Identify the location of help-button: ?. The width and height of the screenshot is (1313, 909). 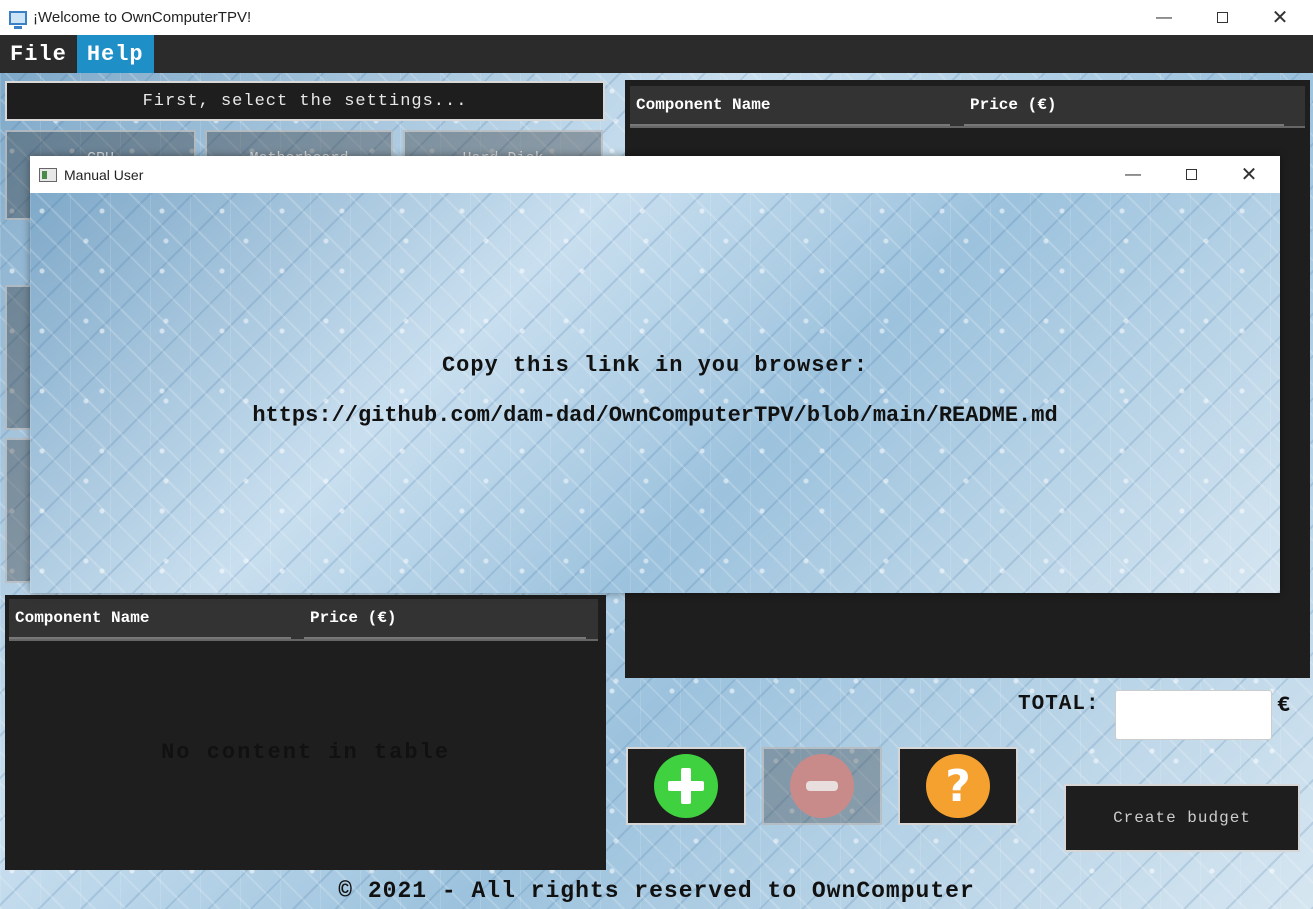
(958, 786).